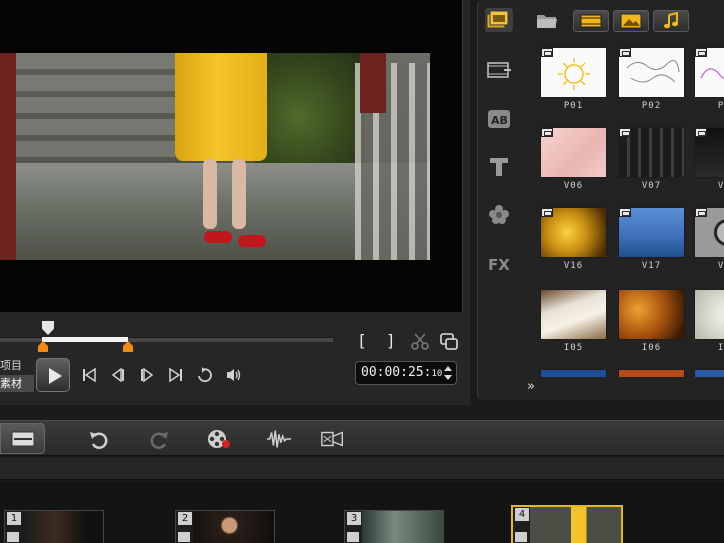 The height and width of the screenshot is (543, 724). I want to click on library-item: V08, so click(709, 162).